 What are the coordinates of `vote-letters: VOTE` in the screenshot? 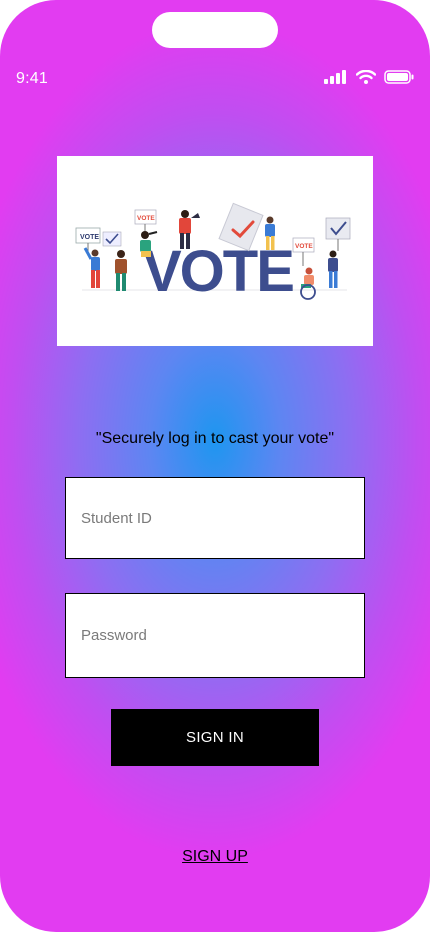 It's located at (218, 271).